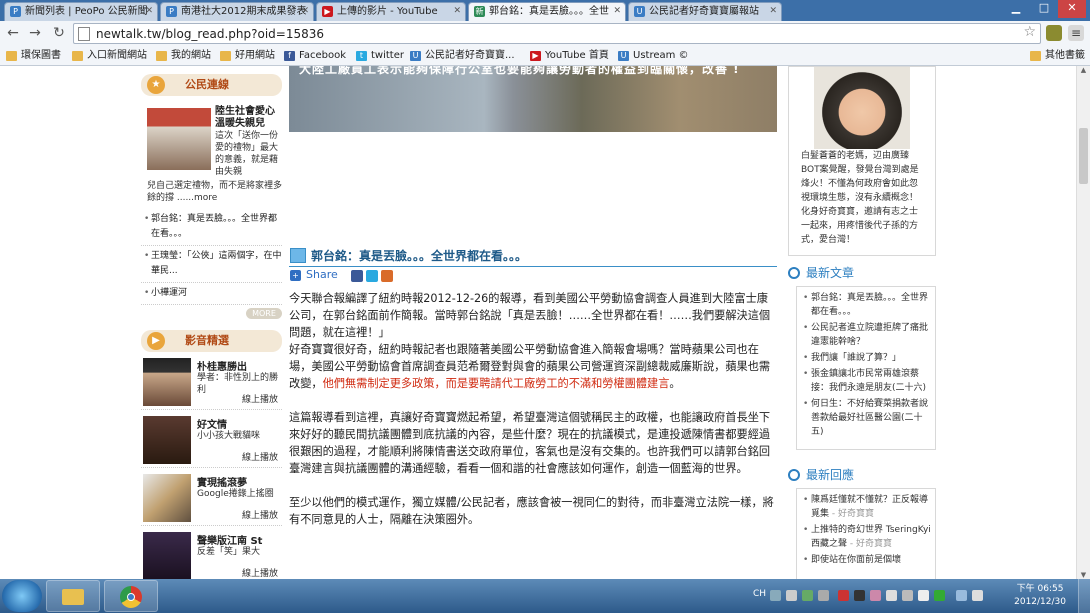  What do you see at coordinates (225, 56) in the screenshot?
I see `folder-icon` at bounding box center [225, 56].